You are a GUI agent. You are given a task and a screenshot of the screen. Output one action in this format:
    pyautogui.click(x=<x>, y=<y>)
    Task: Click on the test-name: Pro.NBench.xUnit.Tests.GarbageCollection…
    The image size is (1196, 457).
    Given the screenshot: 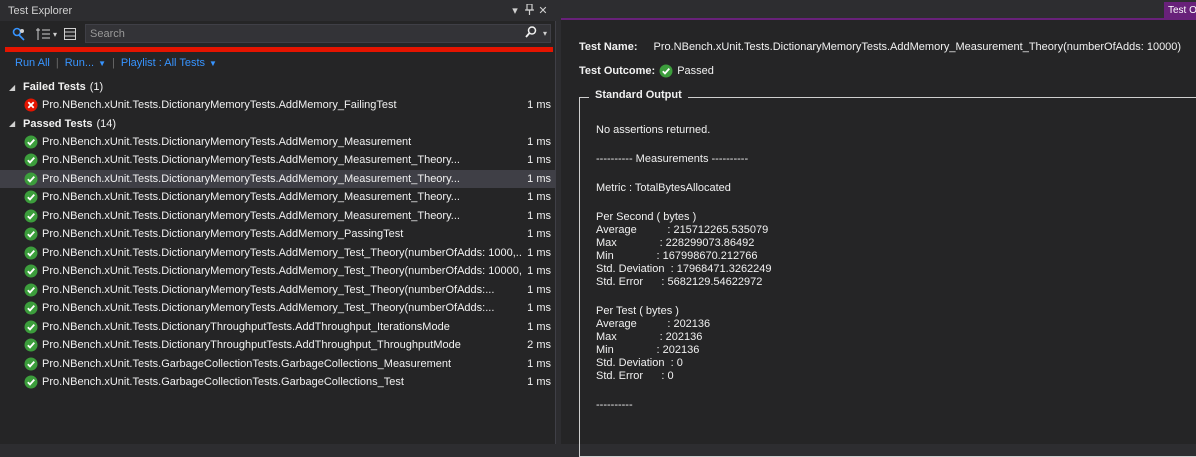 What is the action you would take?
    pyautogui.click(x=223, y=382)
    